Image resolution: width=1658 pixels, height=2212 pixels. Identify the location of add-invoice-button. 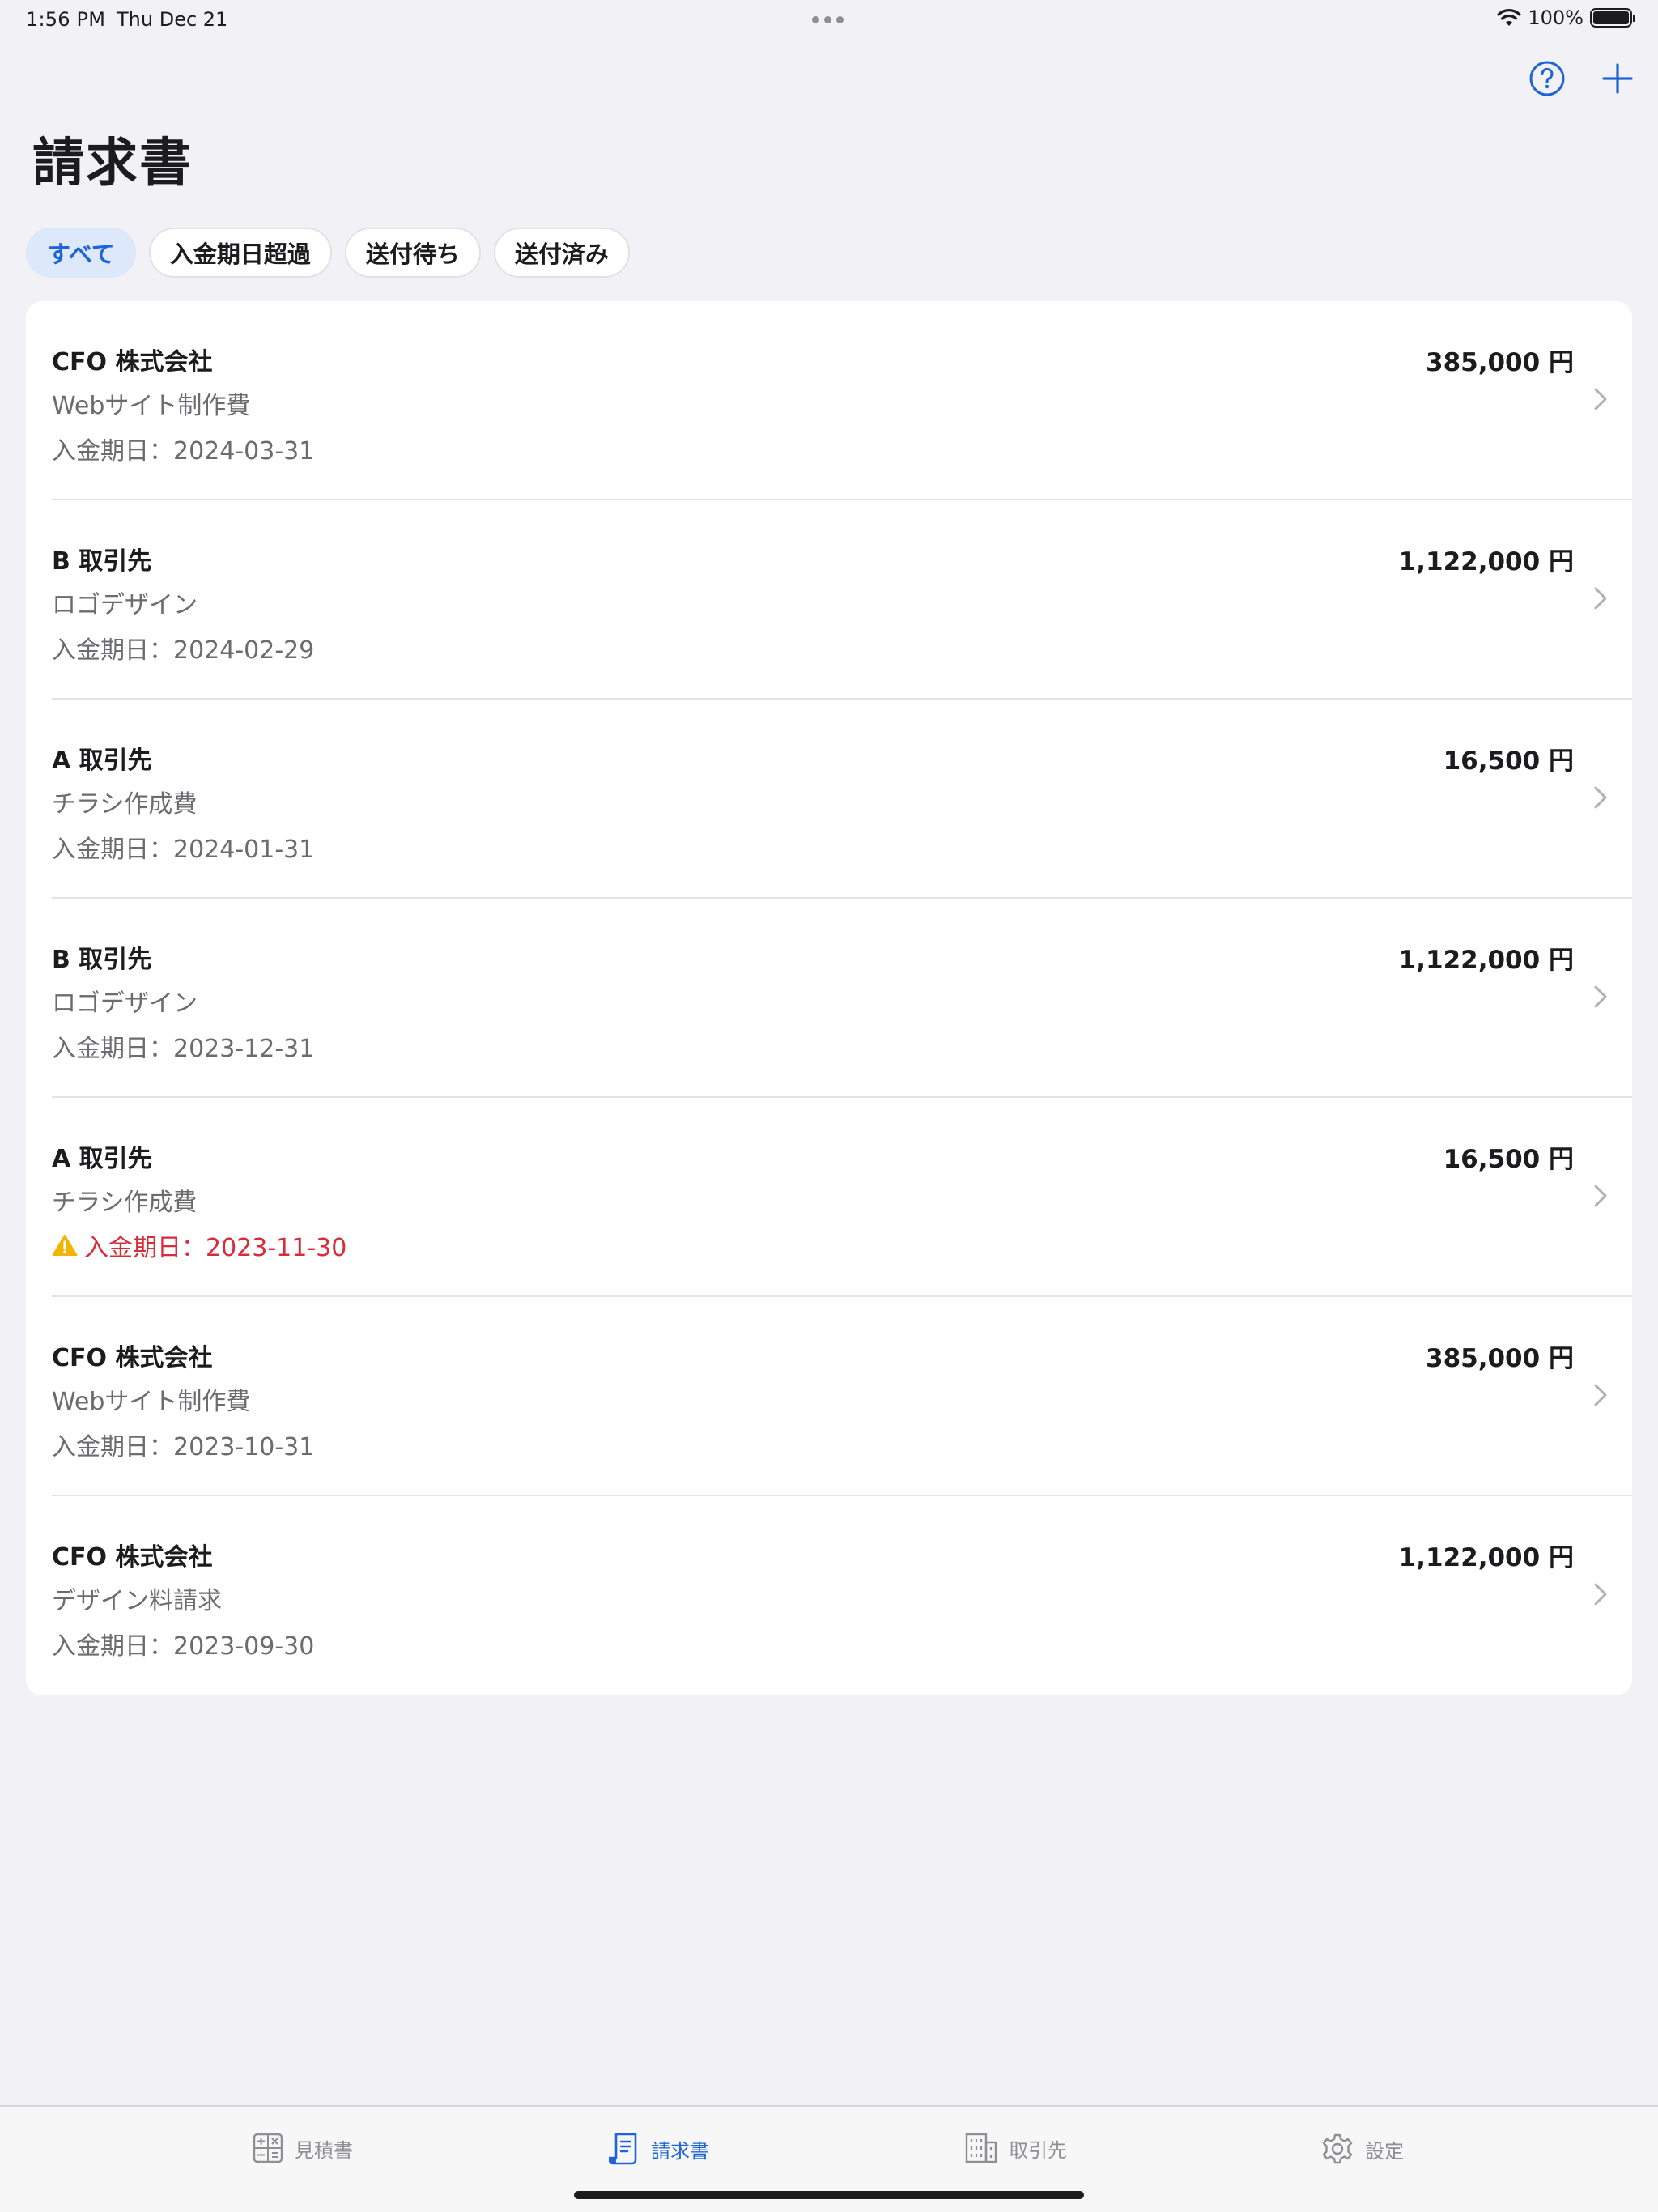
(1617, 78).